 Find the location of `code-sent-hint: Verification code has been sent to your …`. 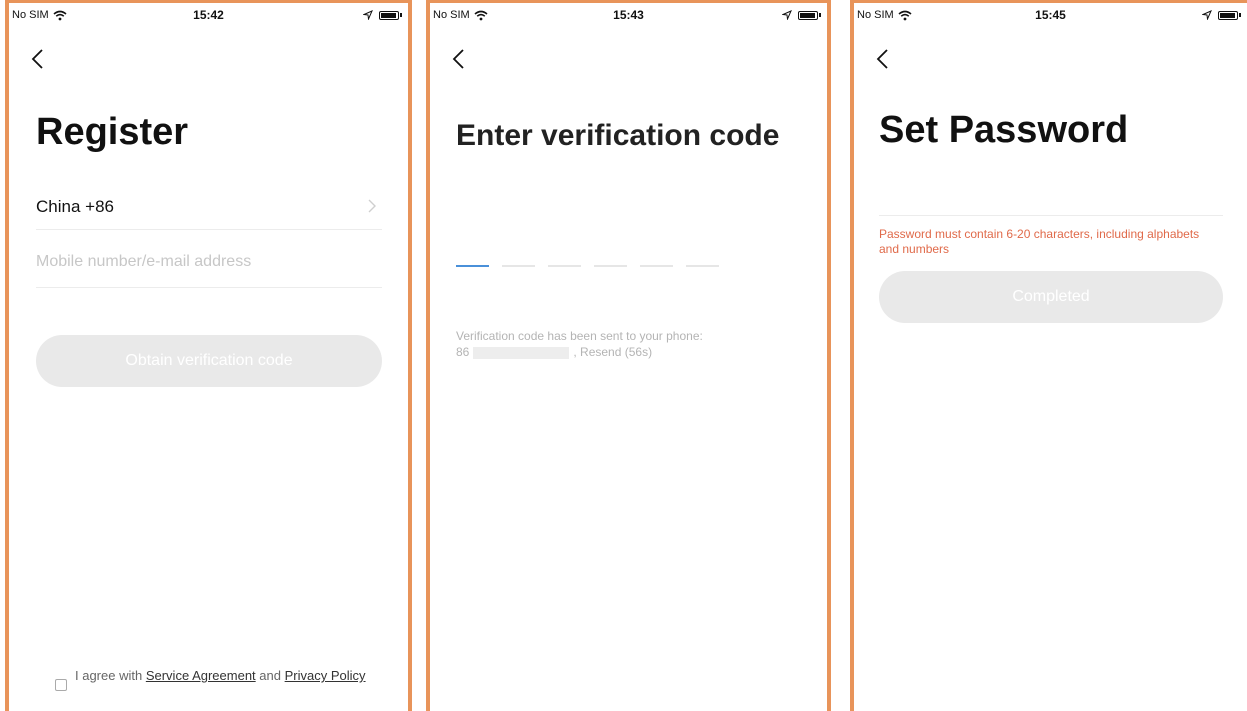

code-sent-hint: Verification code has been sent to your … is located at coordinates (579, 344).